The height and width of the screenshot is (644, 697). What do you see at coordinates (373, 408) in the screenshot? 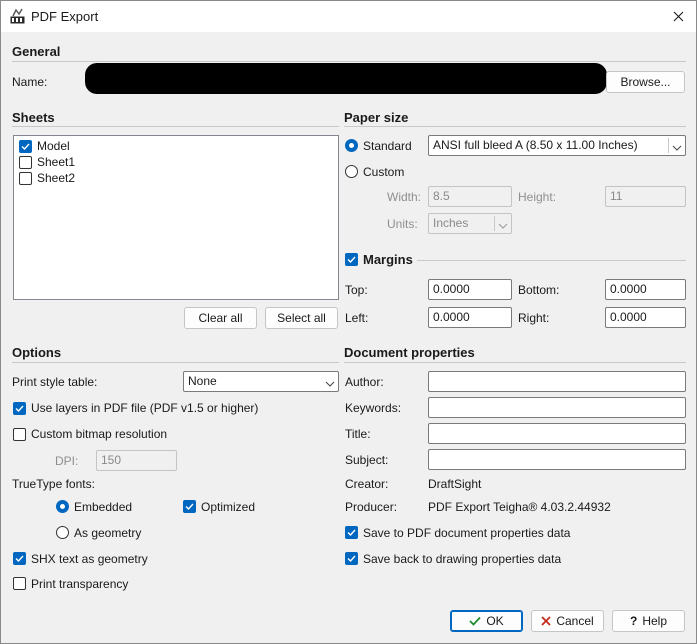
I see `keywords-label: Keywords:` at bounding box center [373, 408].